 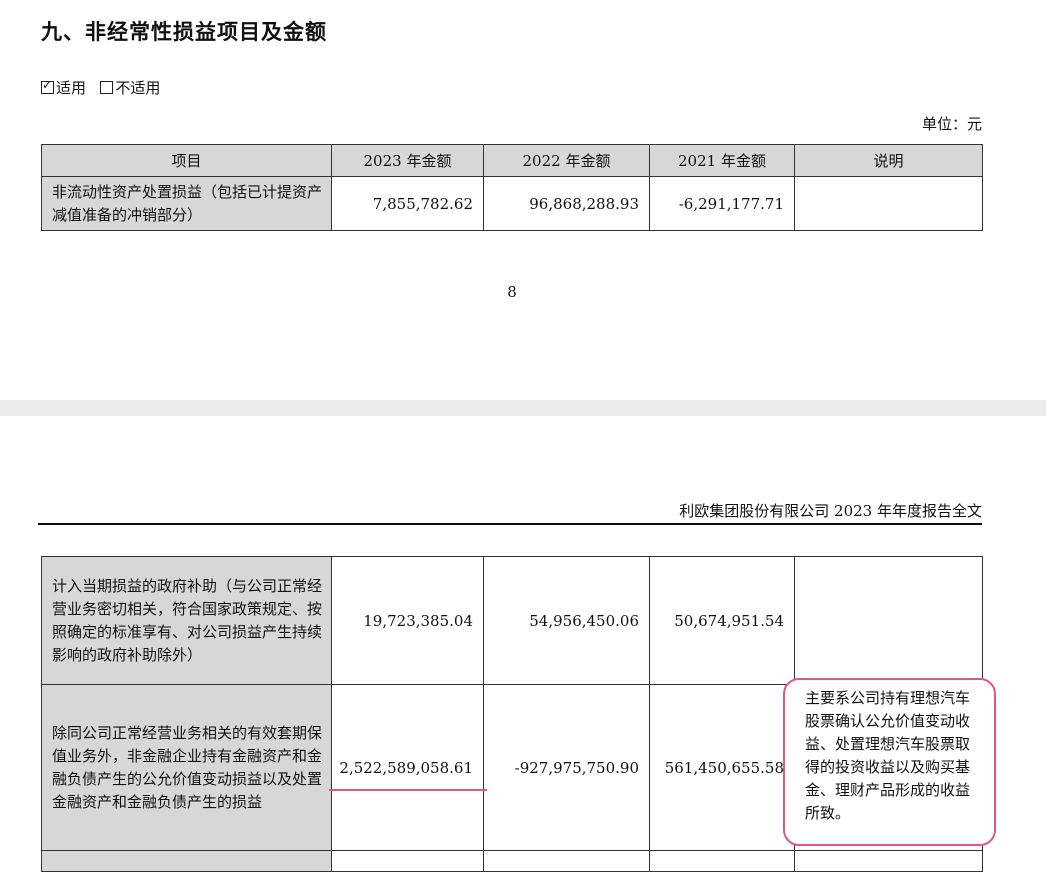 I want to click on row-value-2021: 561,450,655.58, so click(x=722, y=767).